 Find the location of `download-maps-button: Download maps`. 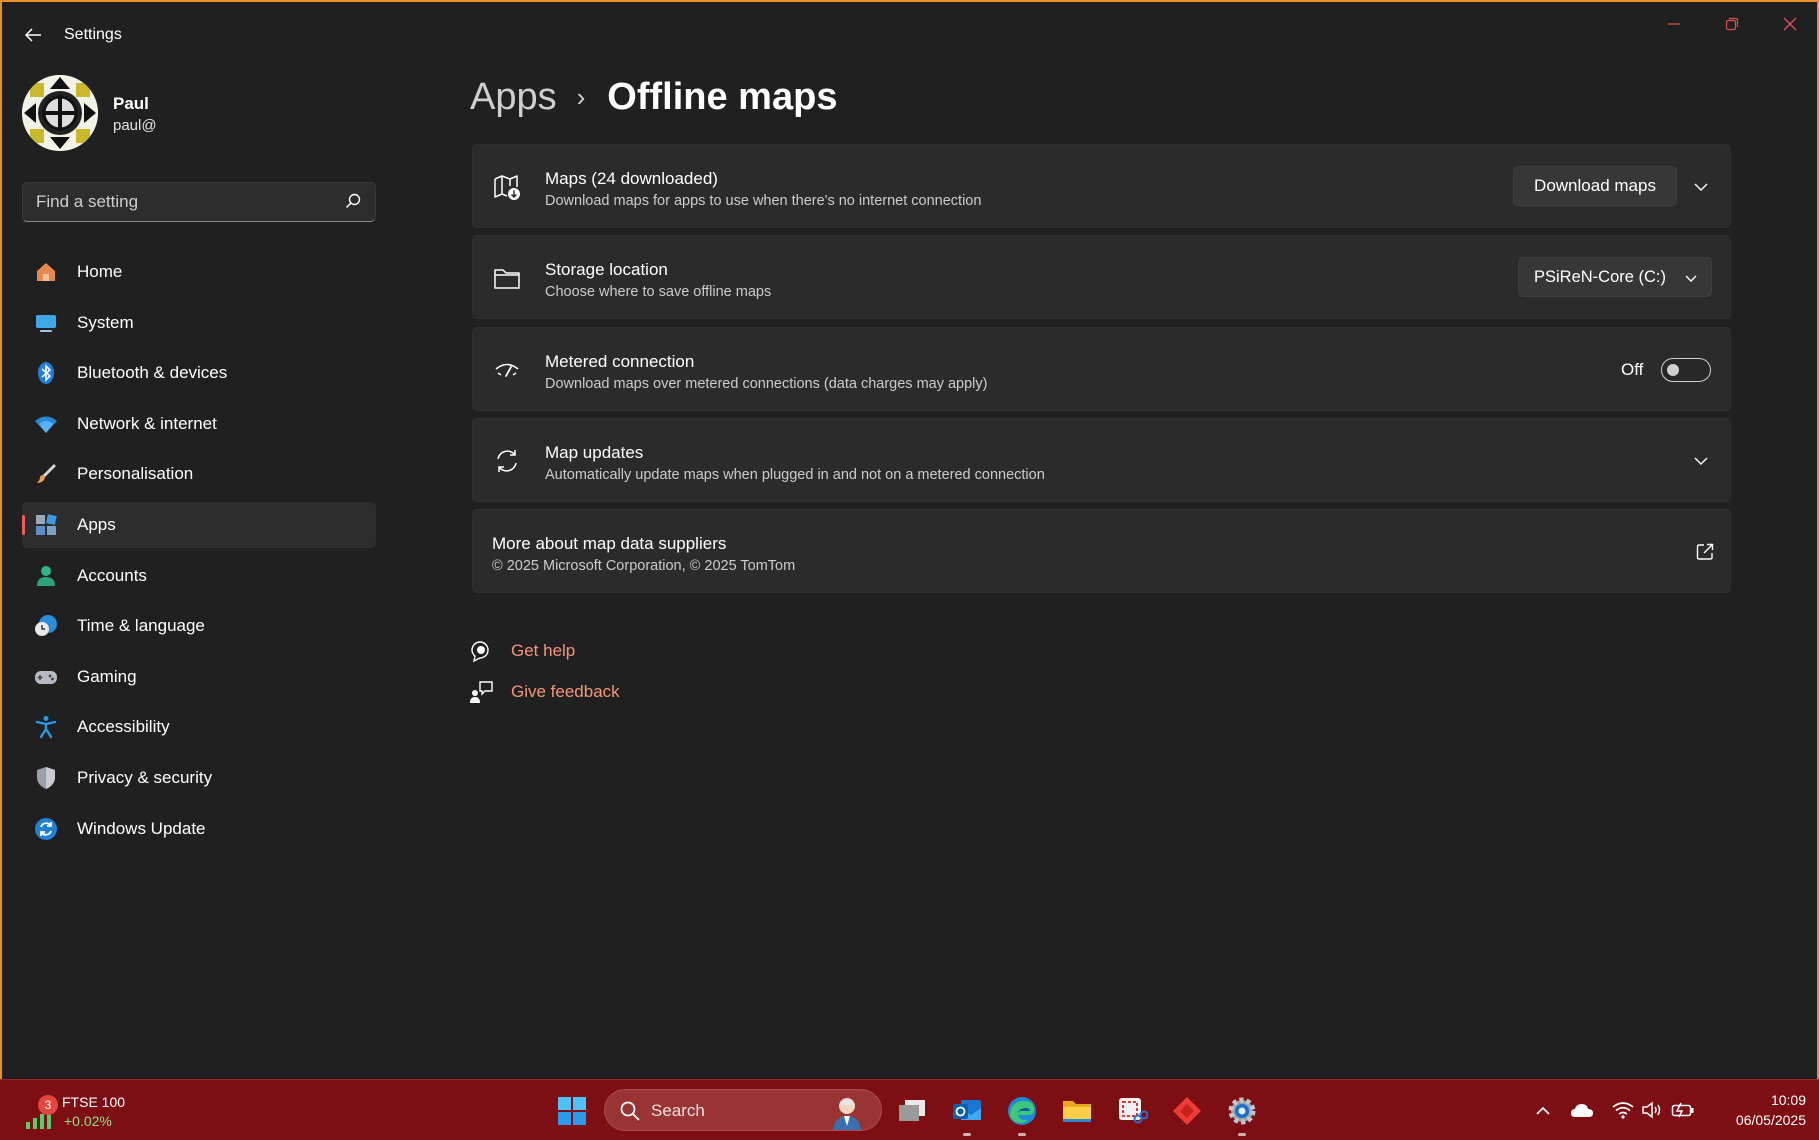

download-maps-button: Download maps is located at coordinates (1595, 186).